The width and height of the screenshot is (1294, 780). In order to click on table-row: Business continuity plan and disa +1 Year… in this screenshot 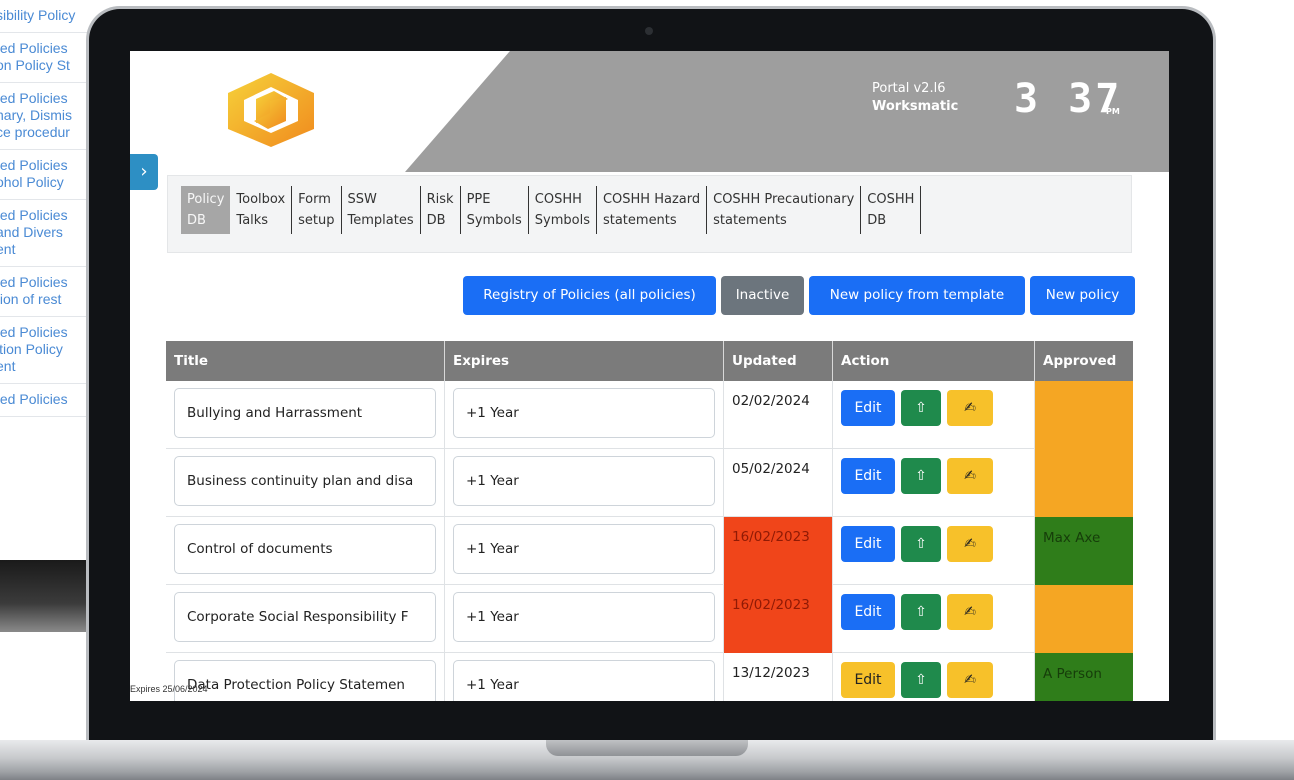, I will do `click(649, 483)`.